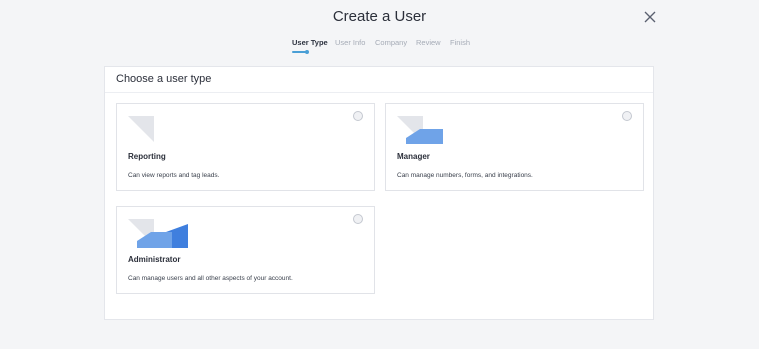  What do you see at coordinates (158, 131) in the screenshot?
I see `reporting-illustration-icon` at bounding box center [158, 131].